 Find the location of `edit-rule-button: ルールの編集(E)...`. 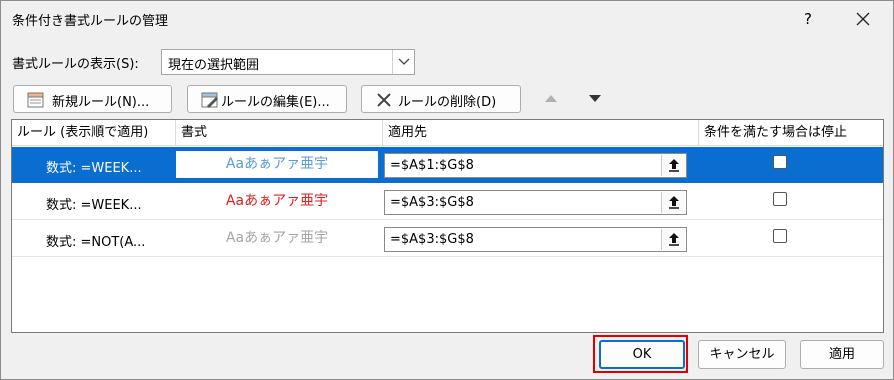

edit-rule-button: ルールの編集(E)... is located at coordinates (267, 99).